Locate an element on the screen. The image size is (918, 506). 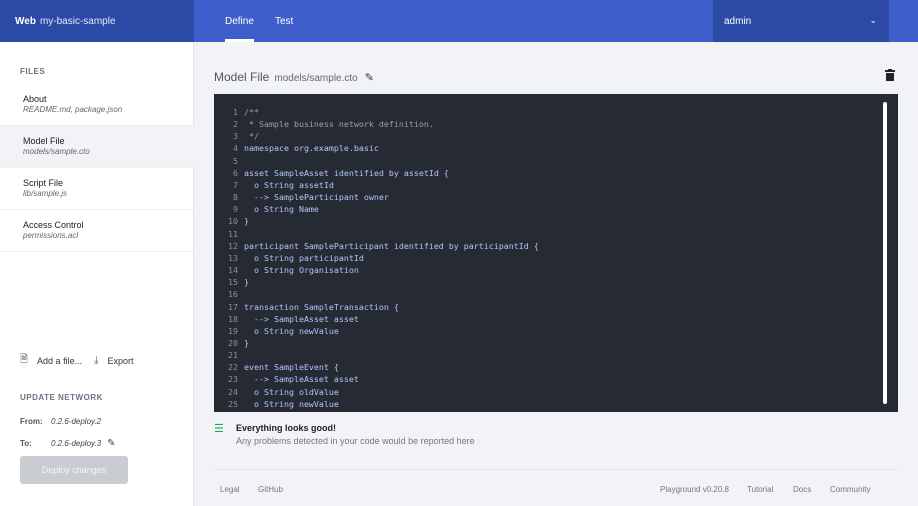
tab-test-label: Test is located at coordinates (284, 21).